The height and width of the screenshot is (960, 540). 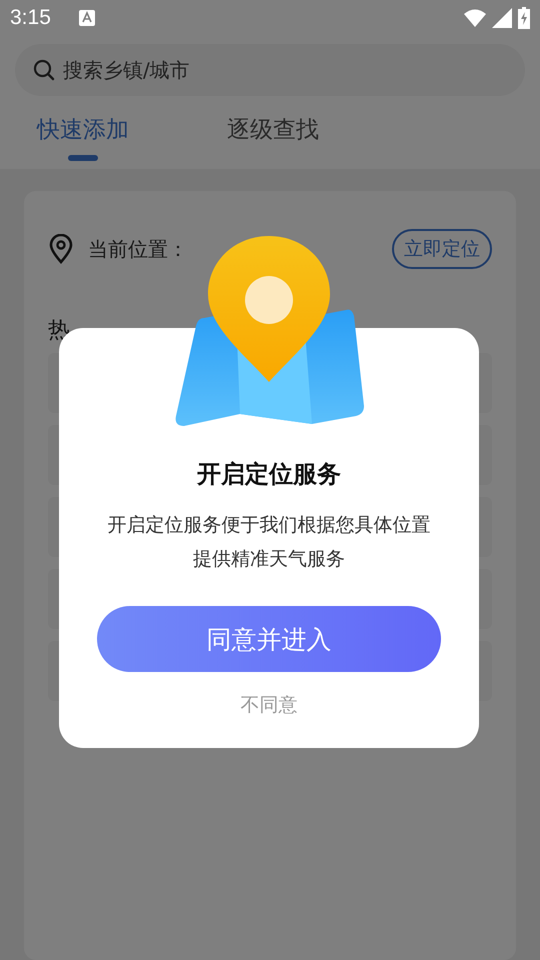 What do you see at coordinates (524, 18) in the screenshot?
I see `battery-icon` at bounding box center [524, 18].